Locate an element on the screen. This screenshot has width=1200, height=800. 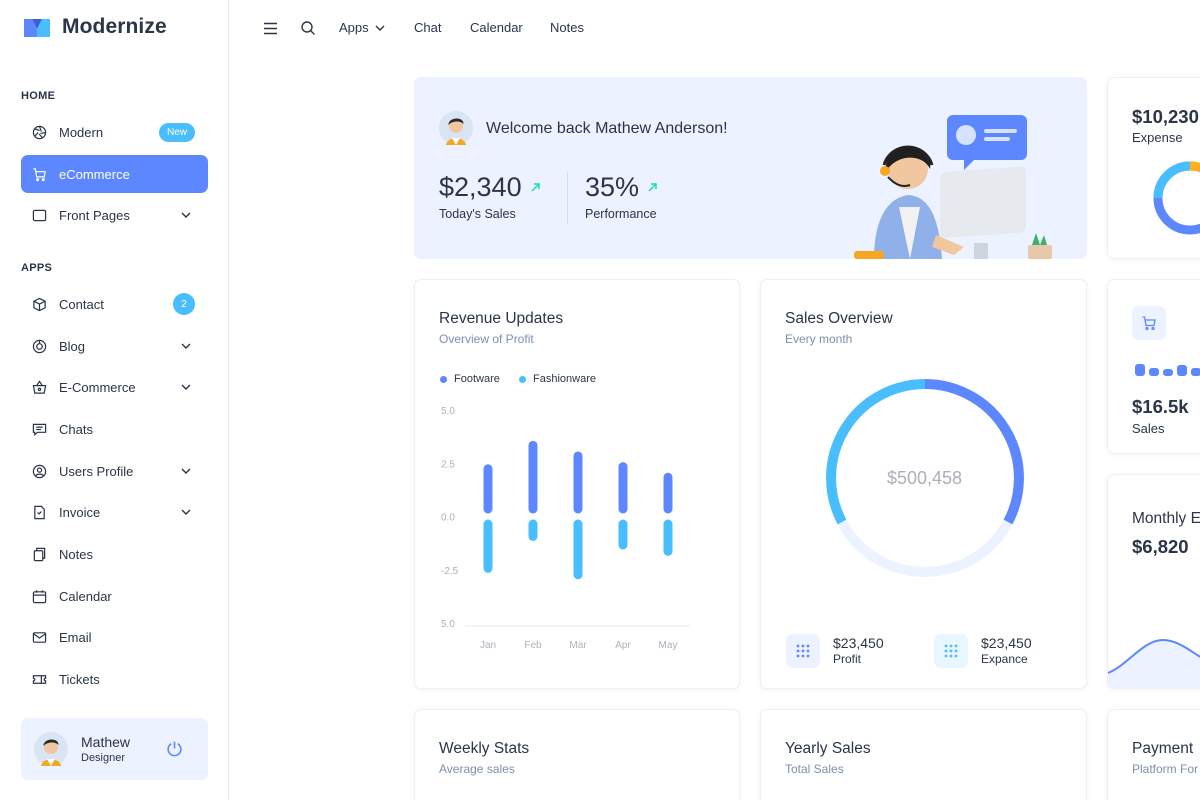
nav-apps-dropdown: Apps is located at coordinates (362, 27).